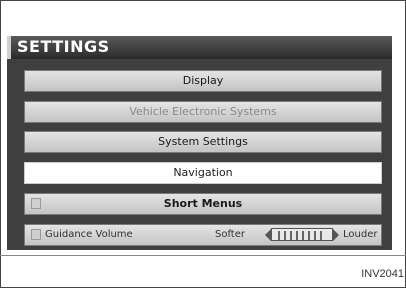  Describe the element at coordinates (199, 47) in the screenshot. I see `title-bar: SETTINGS` at that location.